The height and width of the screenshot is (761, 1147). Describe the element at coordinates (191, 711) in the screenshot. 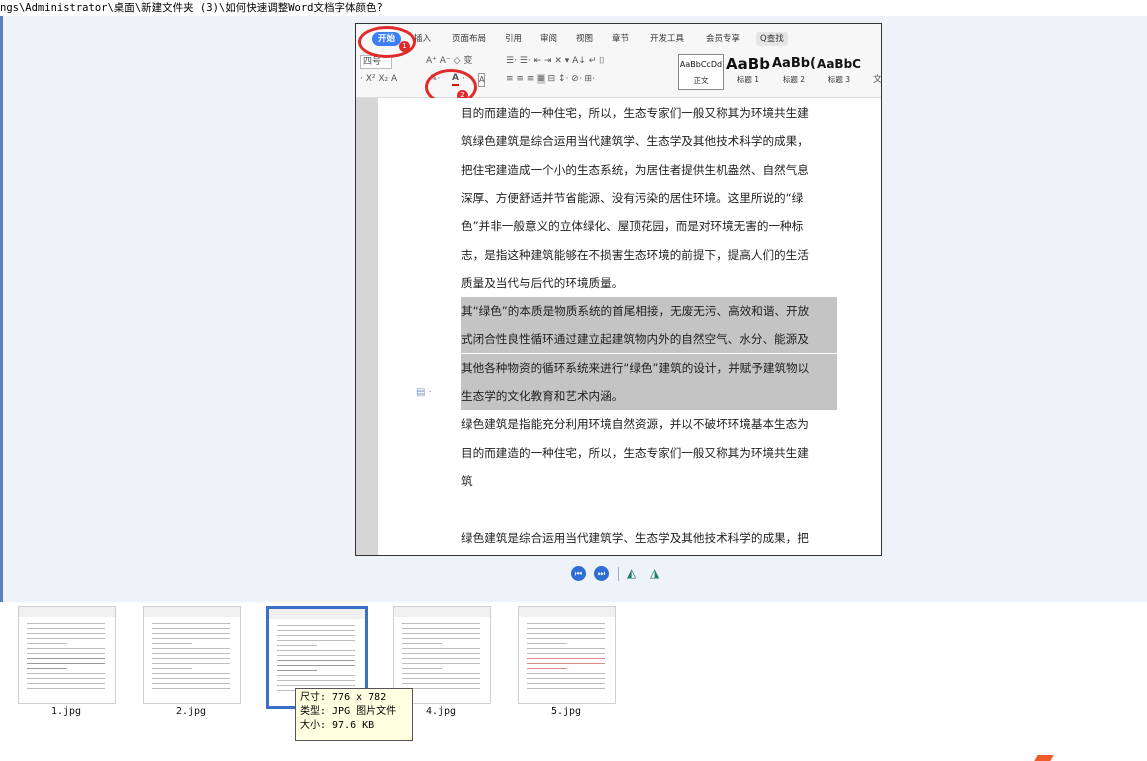

I see `thumbnail-label: 2.jpg` at that location.